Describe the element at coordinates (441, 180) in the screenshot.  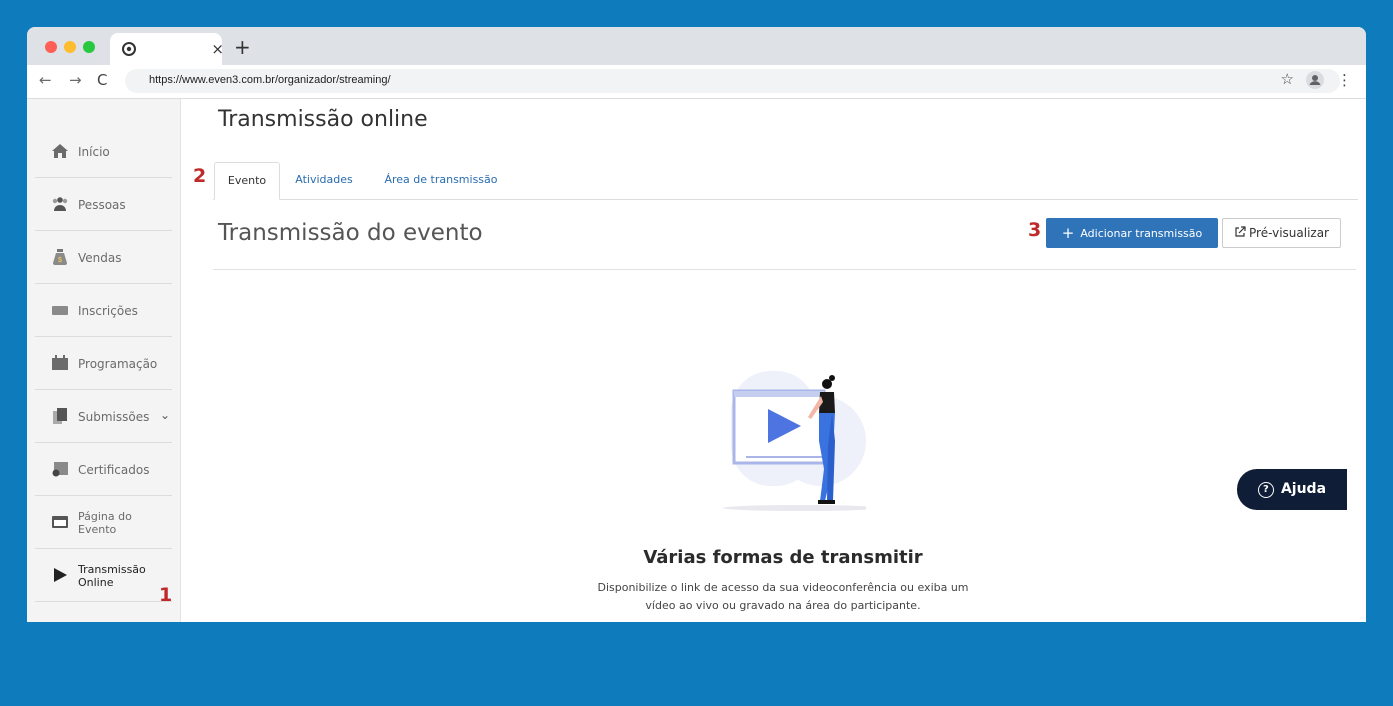
I see `tab-area-de-transmissao: Área de transmissão` at that location.